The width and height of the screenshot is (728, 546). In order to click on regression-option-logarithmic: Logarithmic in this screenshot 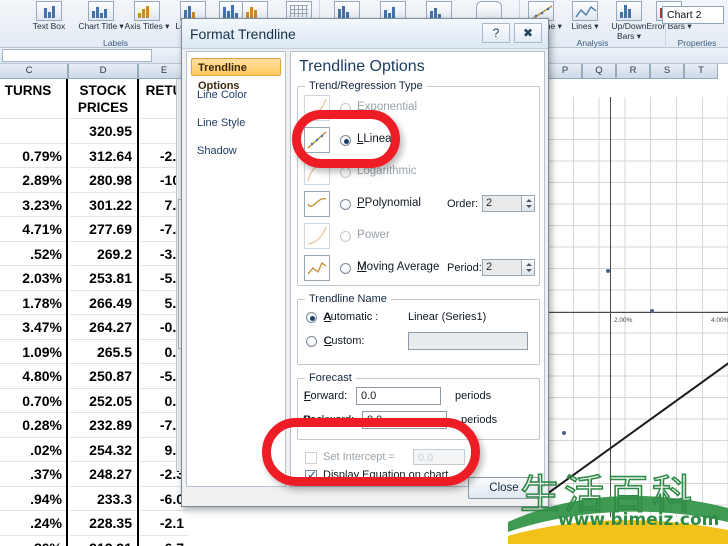, I will do `click(419, 174)`.